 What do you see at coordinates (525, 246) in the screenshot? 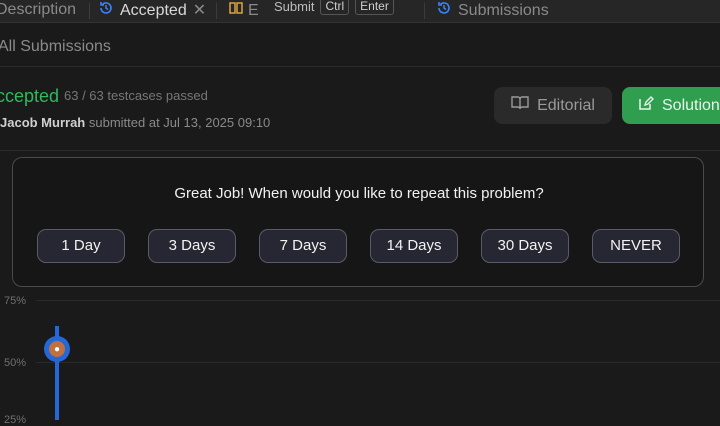
I see `repeat-30-days-button: 30 Days` at bounding box center [525, 246].